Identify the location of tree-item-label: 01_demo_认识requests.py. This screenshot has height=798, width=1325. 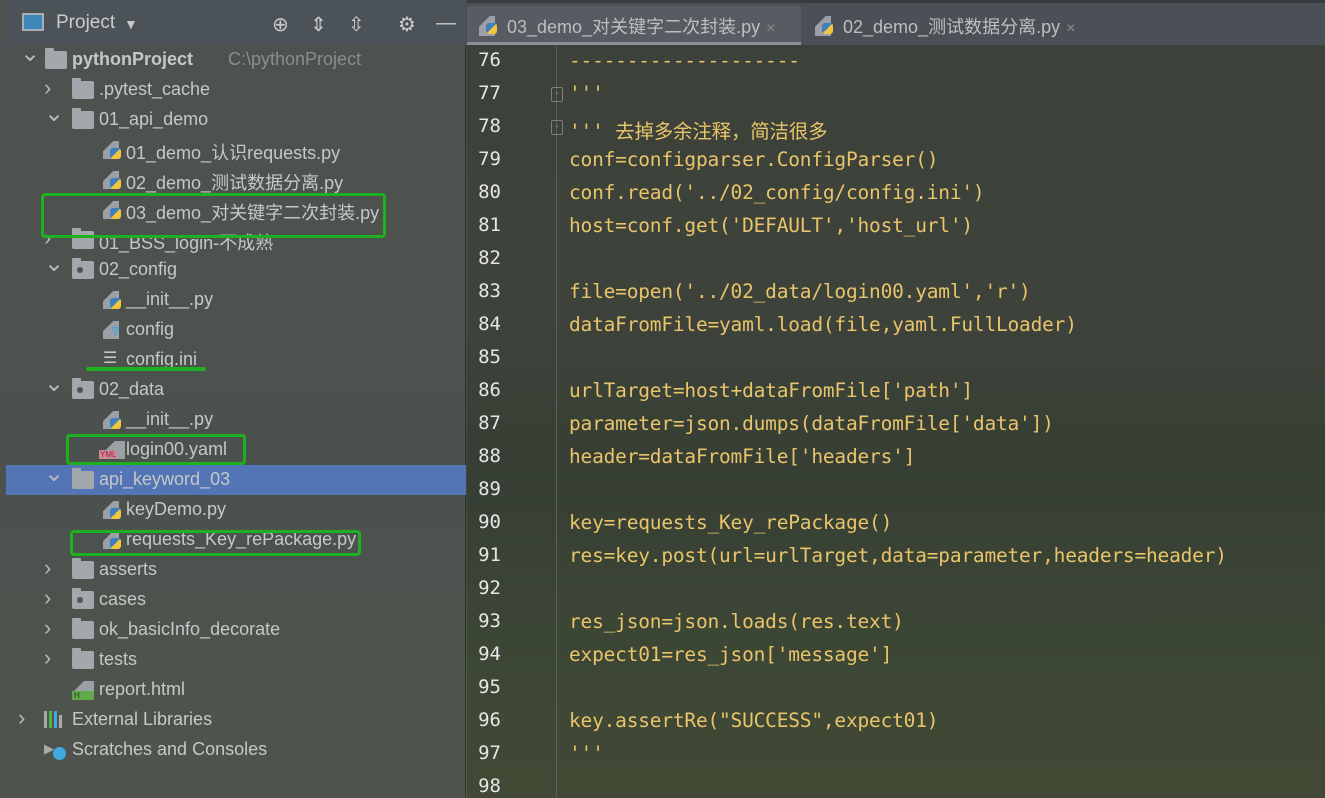
(233, 153).